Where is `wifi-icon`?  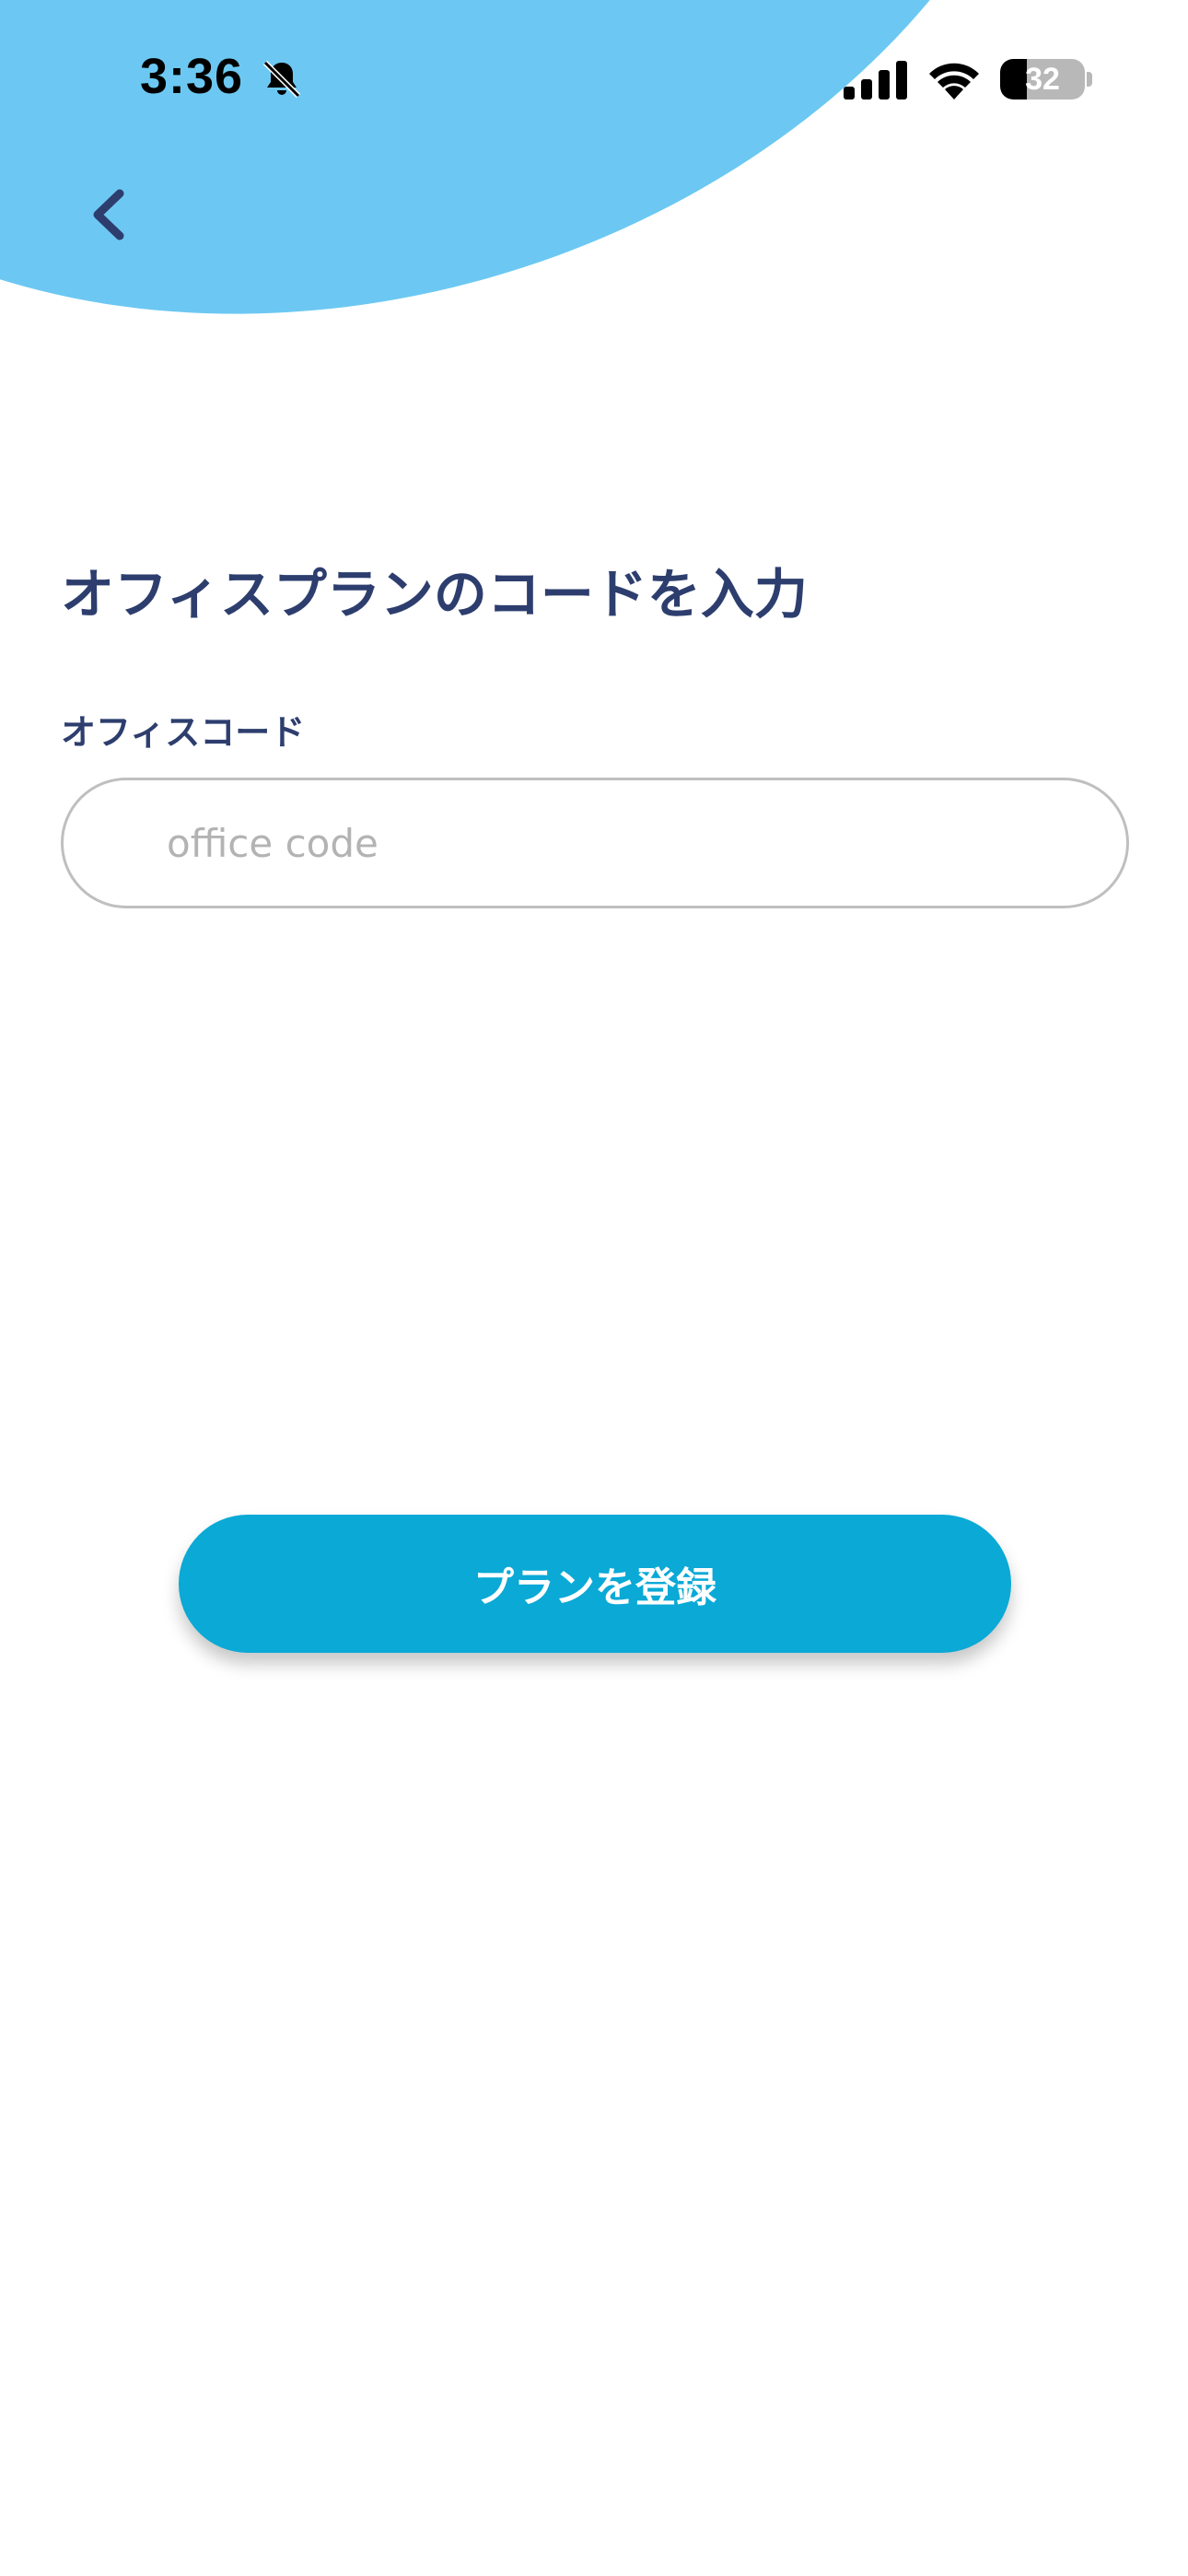 wifi-icon is located at coordinates (954, 81).